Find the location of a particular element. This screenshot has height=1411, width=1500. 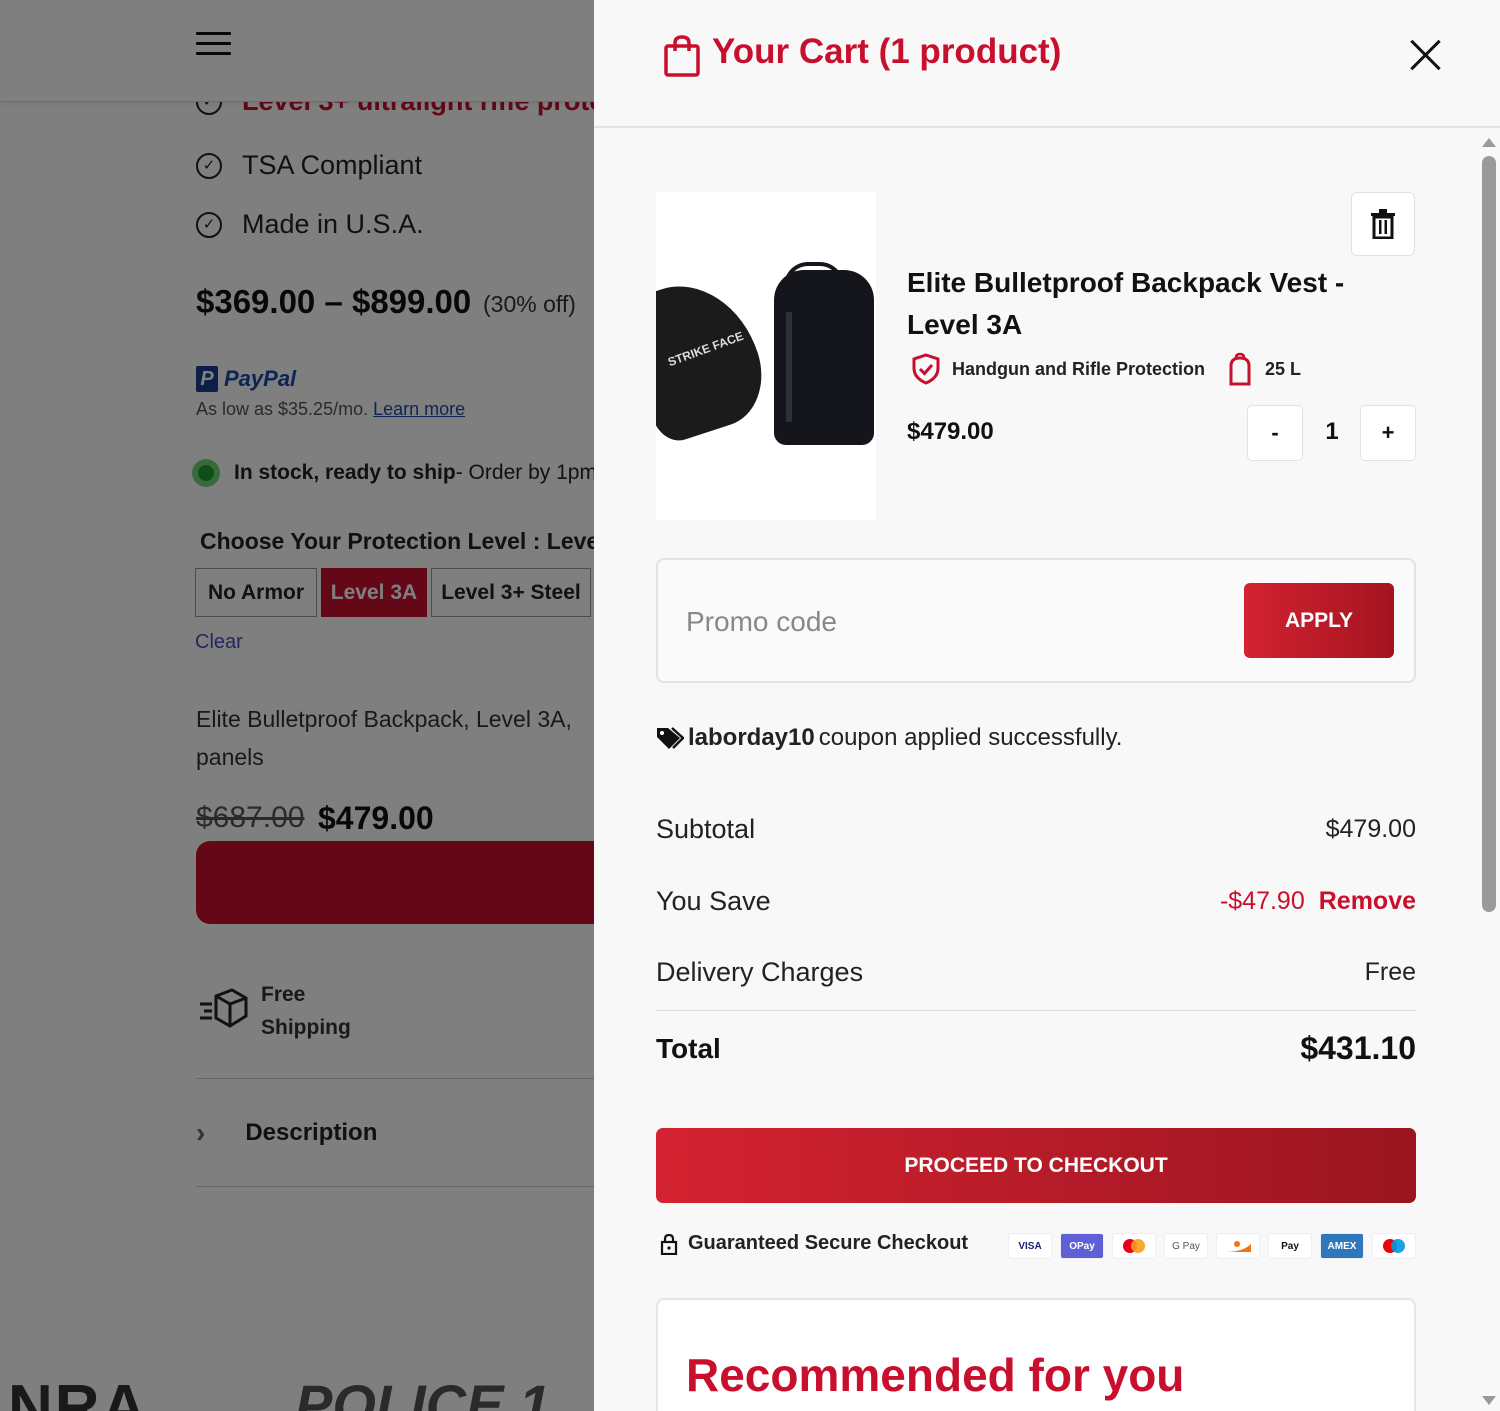

total-value: $431.10 is located at coordinates (1358, 1048).